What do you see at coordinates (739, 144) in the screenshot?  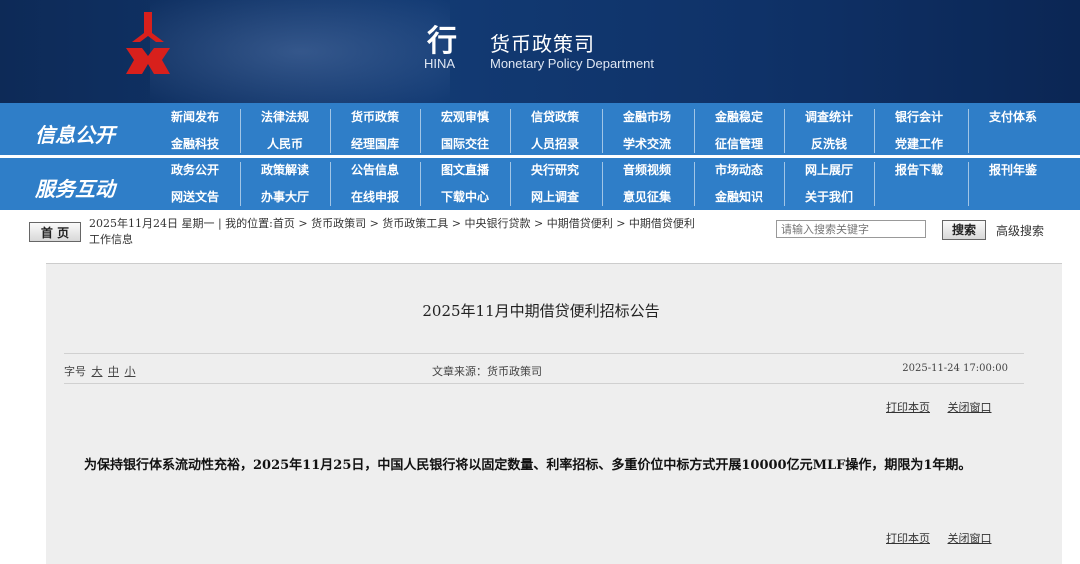 I see `nav-item: 征信管理` at bounding box center [739, 144].